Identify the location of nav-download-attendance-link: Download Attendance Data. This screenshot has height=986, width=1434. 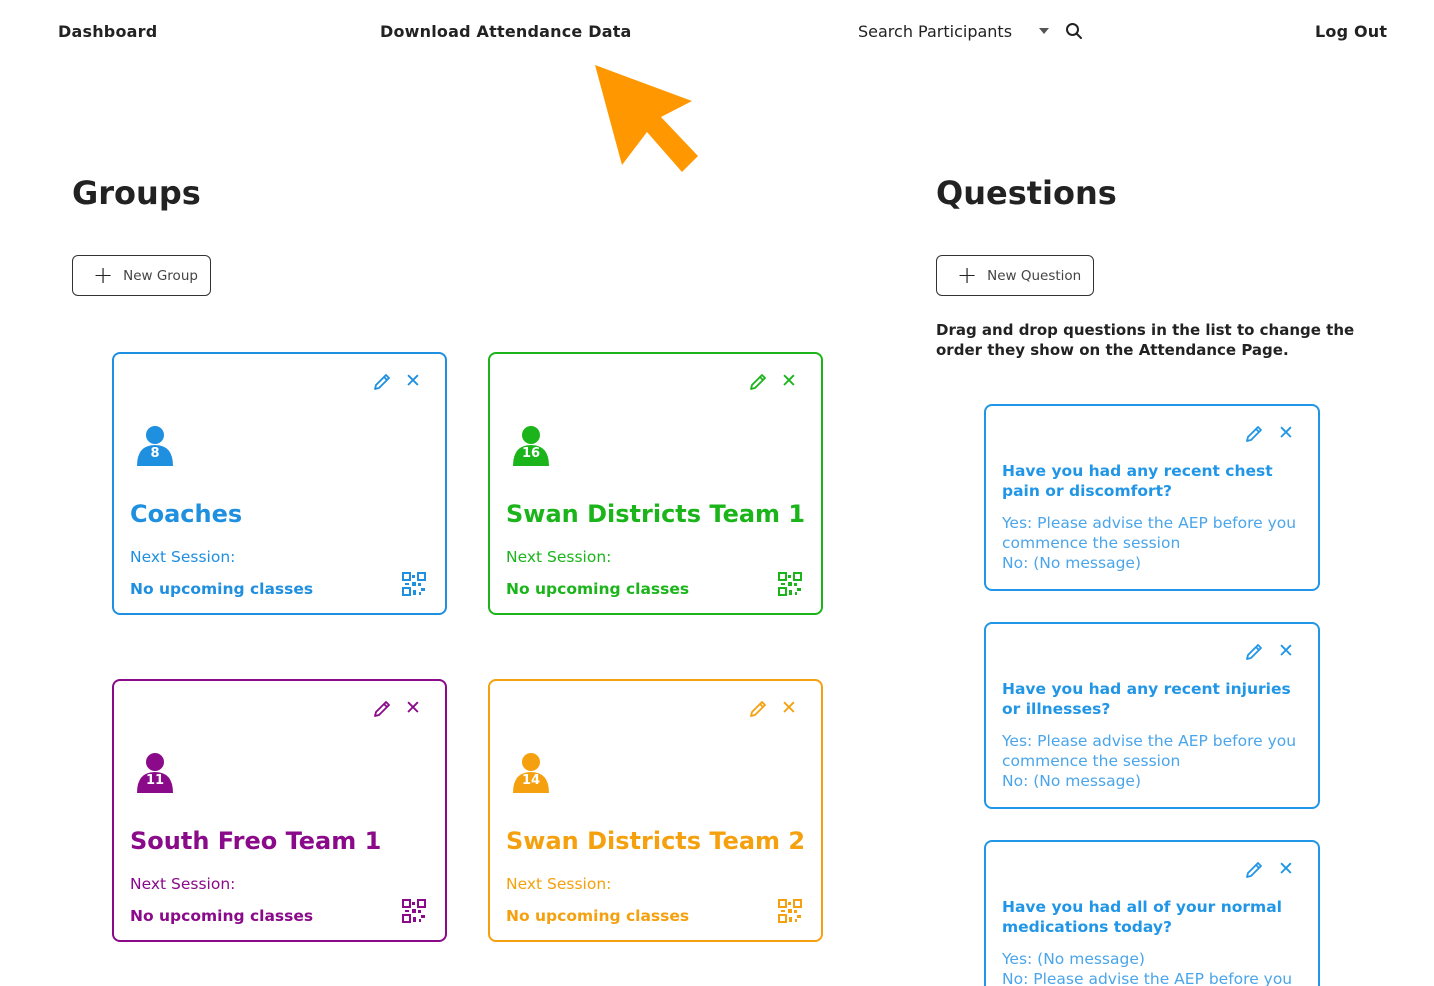
(506, 31).